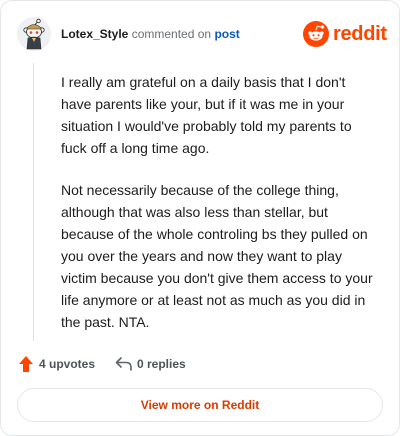 The image size is (400, 436). I want to click on reddit-wordmark: reddit, so click(360, 34).